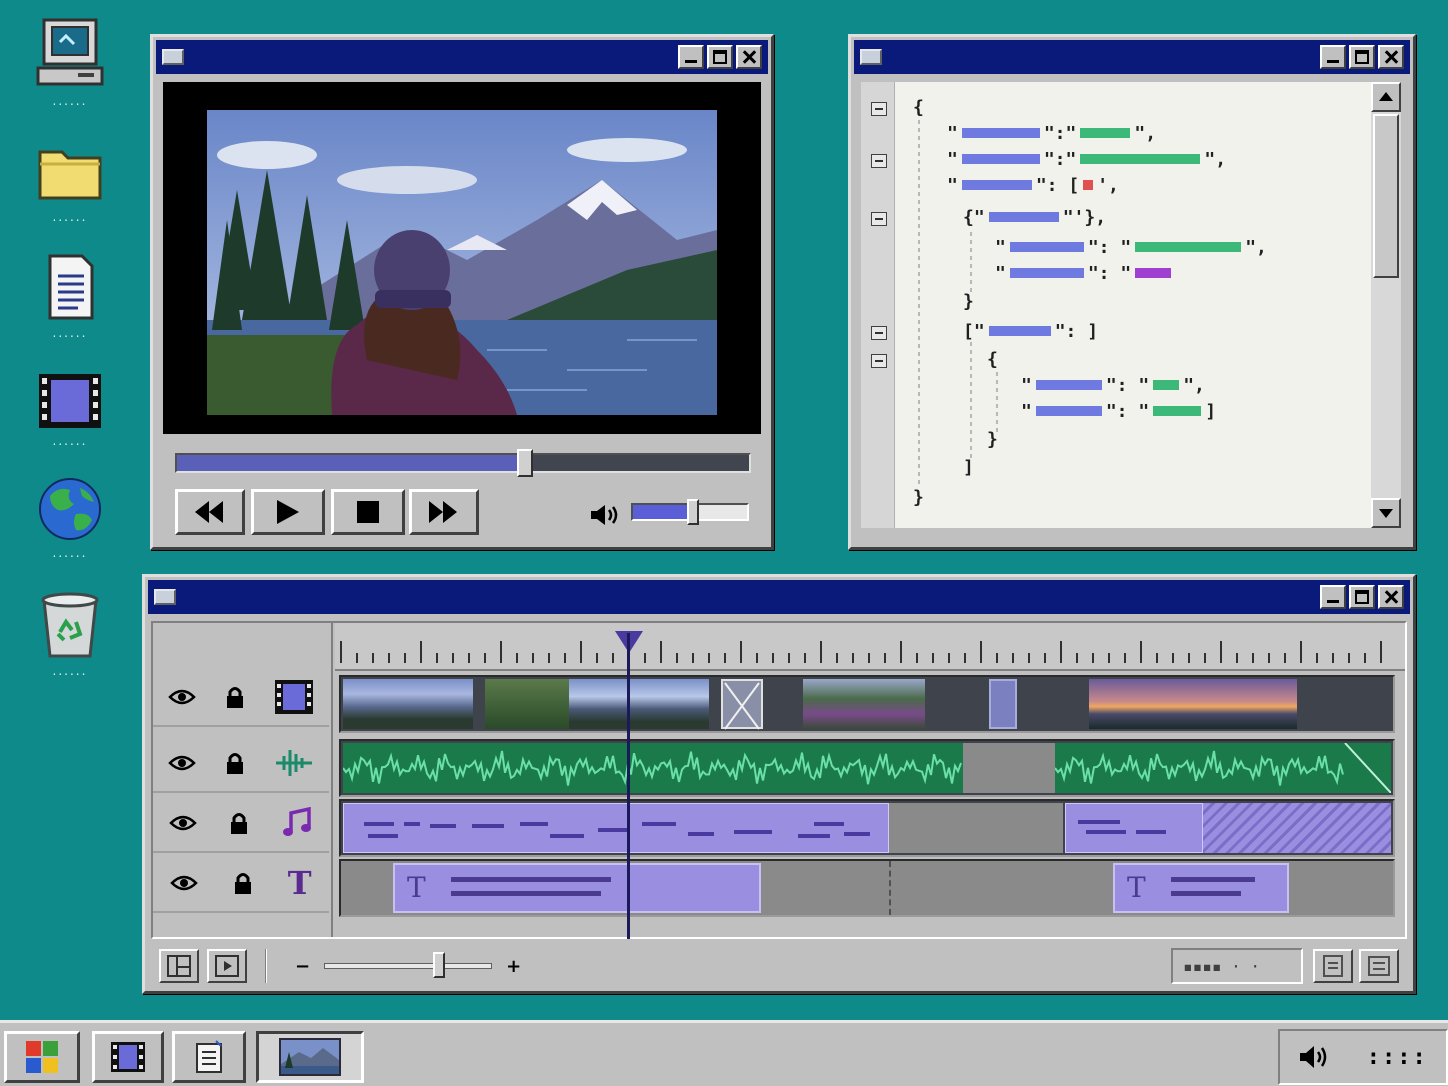  What do you see at coordinates (444, 512) in the screenshot?
I see `fast-forward-button` at bounding box center [444, 512].